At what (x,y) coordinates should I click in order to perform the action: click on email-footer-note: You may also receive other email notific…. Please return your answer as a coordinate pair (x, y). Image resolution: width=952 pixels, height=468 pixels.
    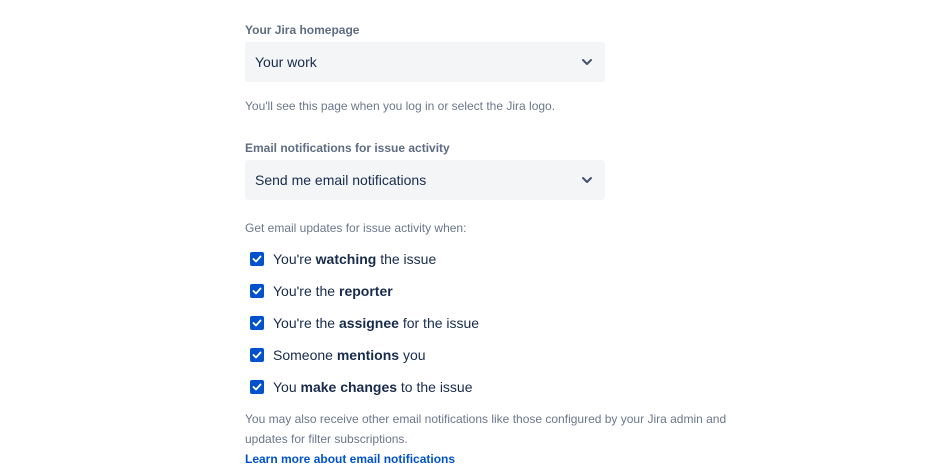
    Looking at the image, I should click on (486, 429).